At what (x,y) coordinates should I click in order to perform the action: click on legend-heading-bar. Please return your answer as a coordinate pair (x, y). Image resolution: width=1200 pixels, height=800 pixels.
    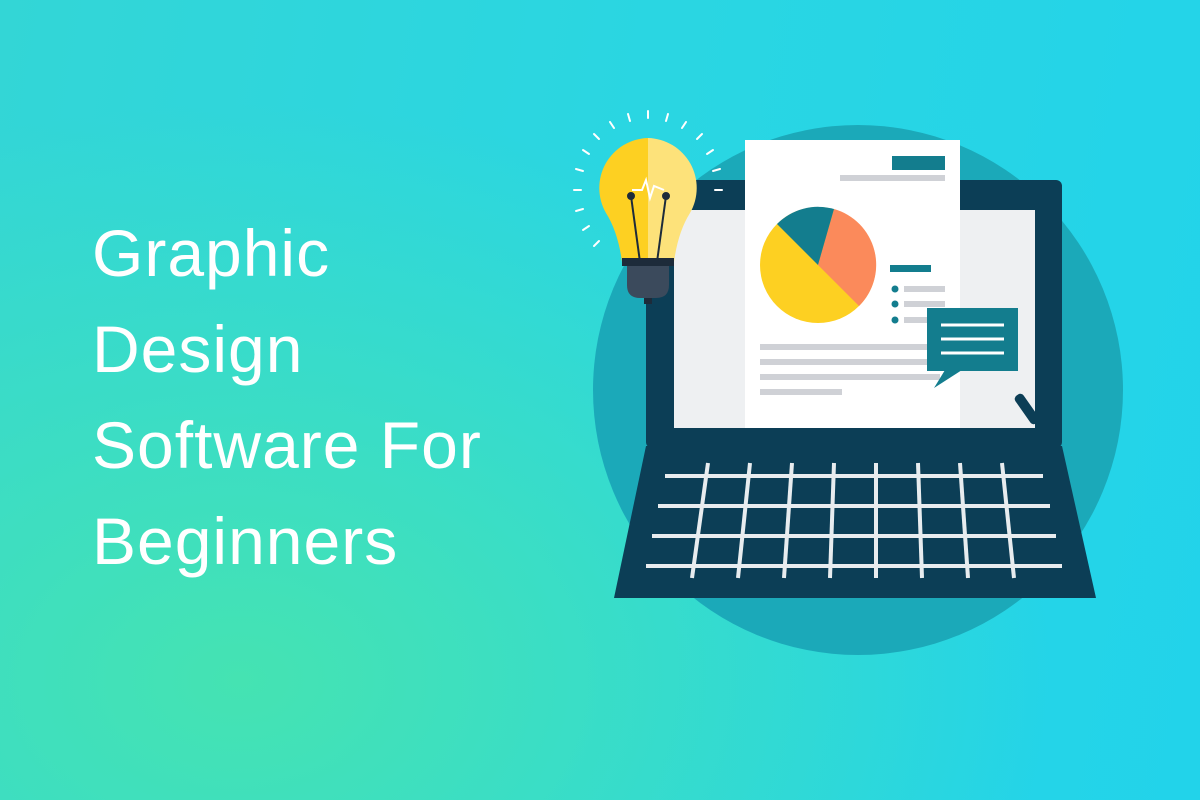
    Looking at the image, I should click on (910, 268).